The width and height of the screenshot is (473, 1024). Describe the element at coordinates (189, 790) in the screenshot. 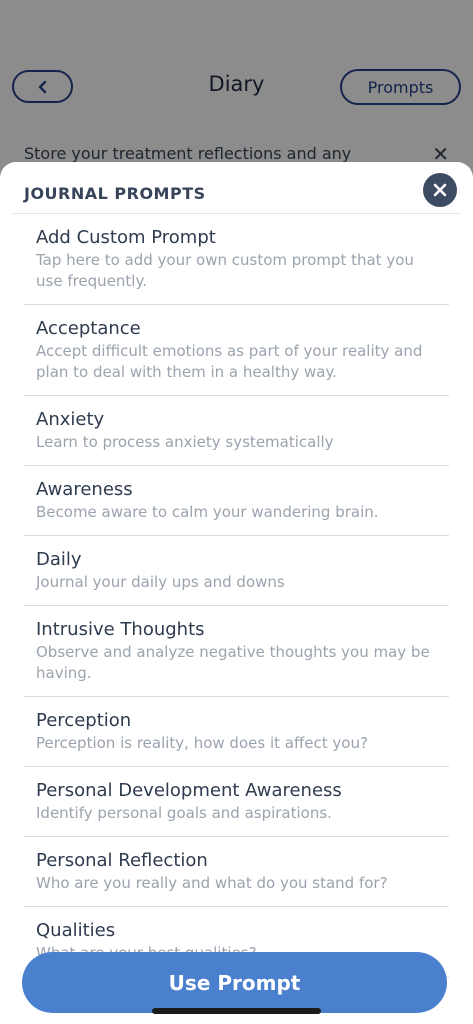

I see `prompt-title: Personal Development Awareness` at that location.